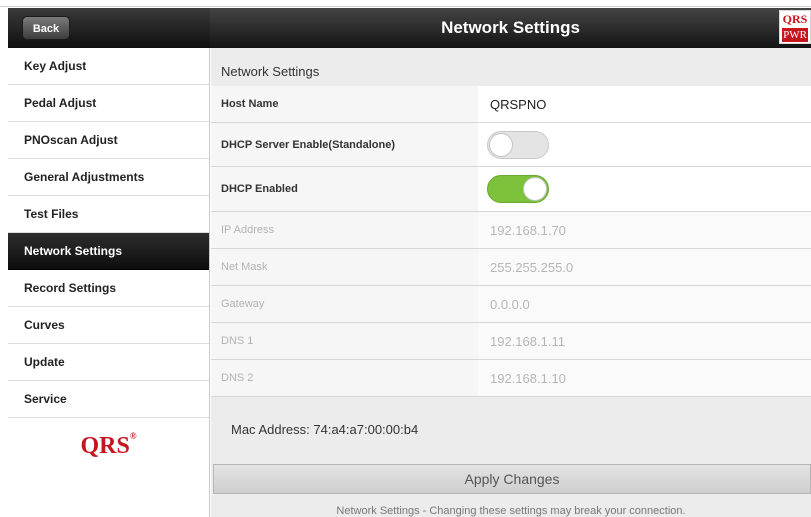 This screenshot has width=811, height=517. What do you see at coordinates (644, 189) in the screenshot?
I see `dhcp-enabled-cell` at bounding box center [644, 189].